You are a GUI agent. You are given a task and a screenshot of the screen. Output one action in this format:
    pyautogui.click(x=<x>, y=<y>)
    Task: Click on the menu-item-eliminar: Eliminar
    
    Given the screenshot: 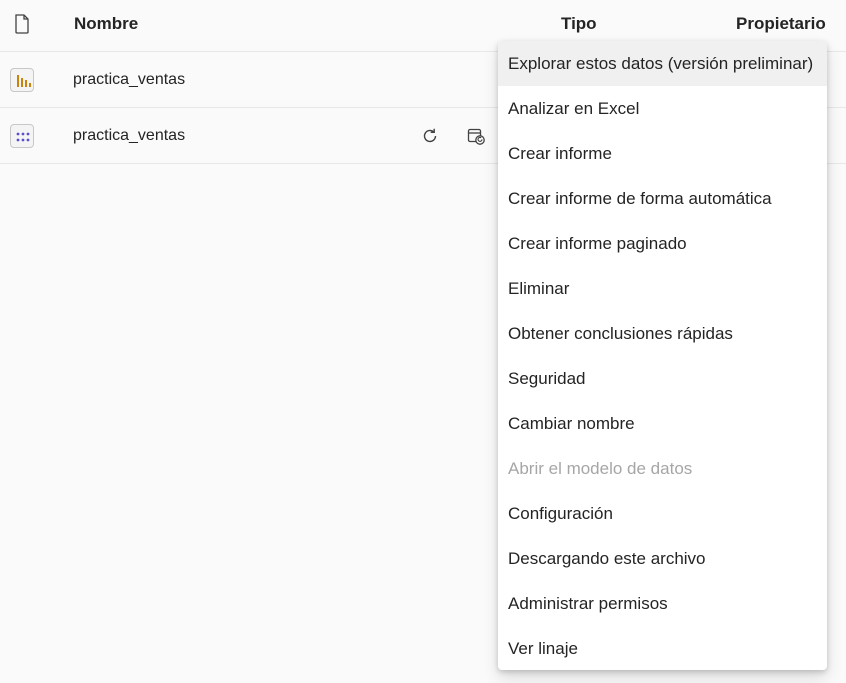 What is the action you would take?
    pyautogui.click(x=662, y=288)
    